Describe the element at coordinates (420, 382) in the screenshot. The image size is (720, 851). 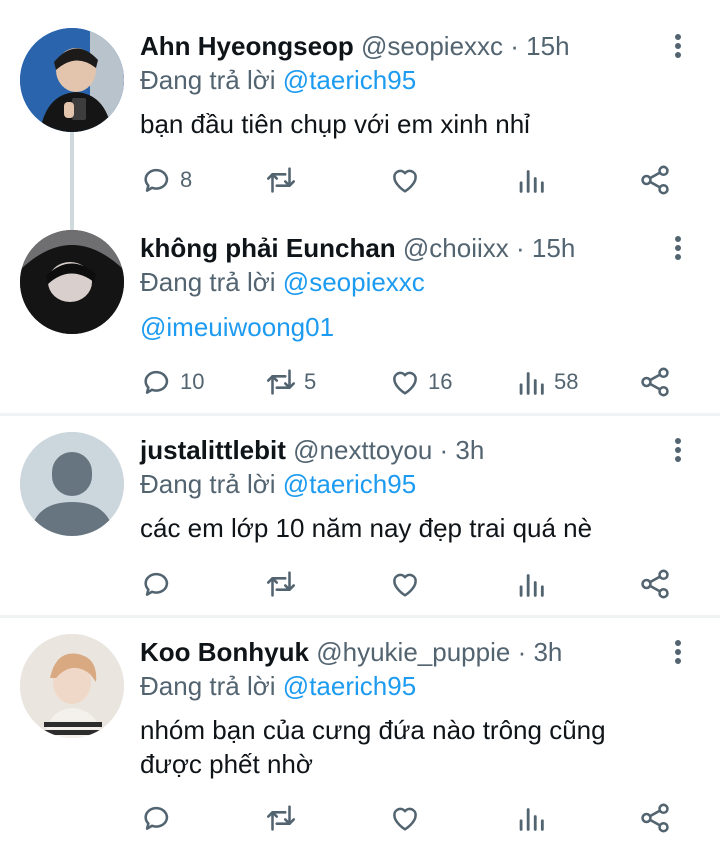
I see `like-button: 16` at that location.